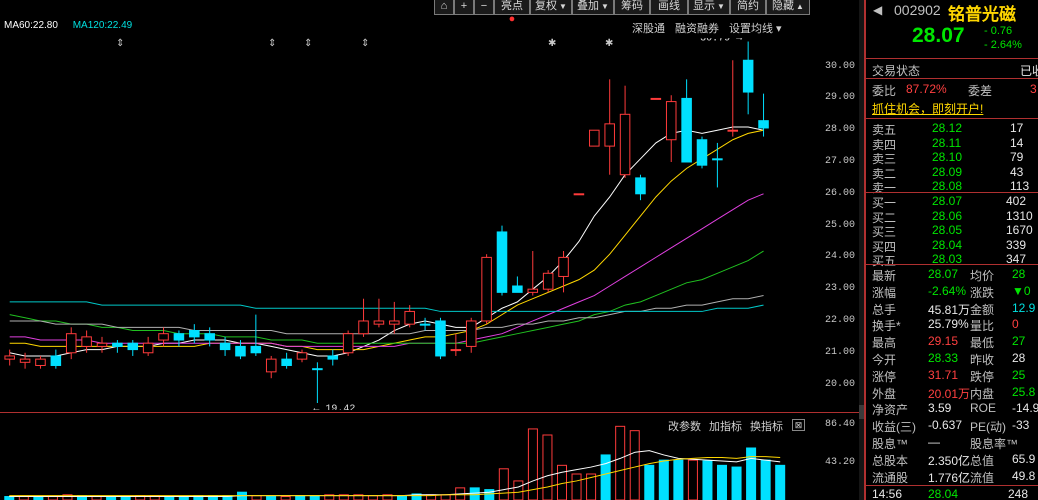 The width and height of the screenshot is (1038, 500). I want to click on tab-margin-trading: 融资融券, so click(697, 28).